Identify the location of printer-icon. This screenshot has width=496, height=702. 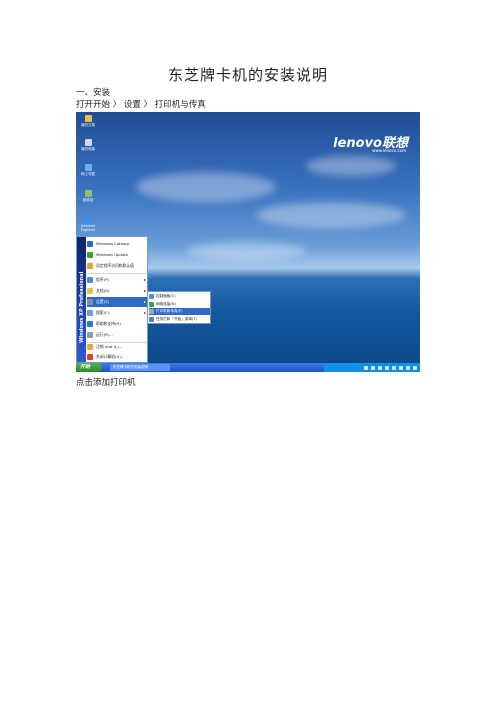
(151, 311).